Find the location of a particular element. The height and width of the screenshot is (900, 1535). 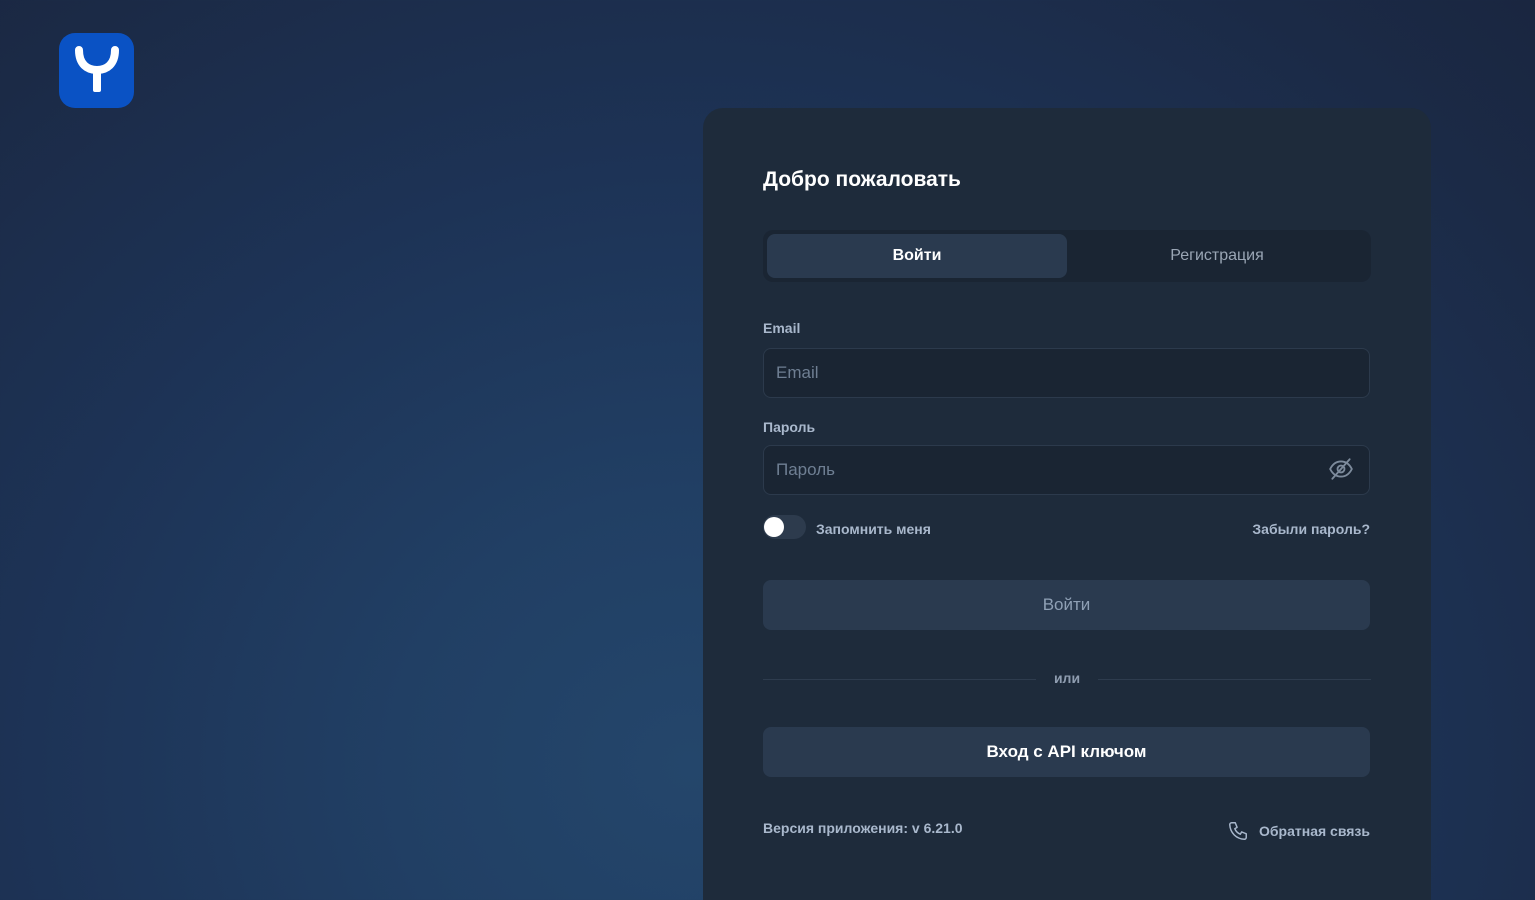

email-label: Email is located at coordinates (782, 328).